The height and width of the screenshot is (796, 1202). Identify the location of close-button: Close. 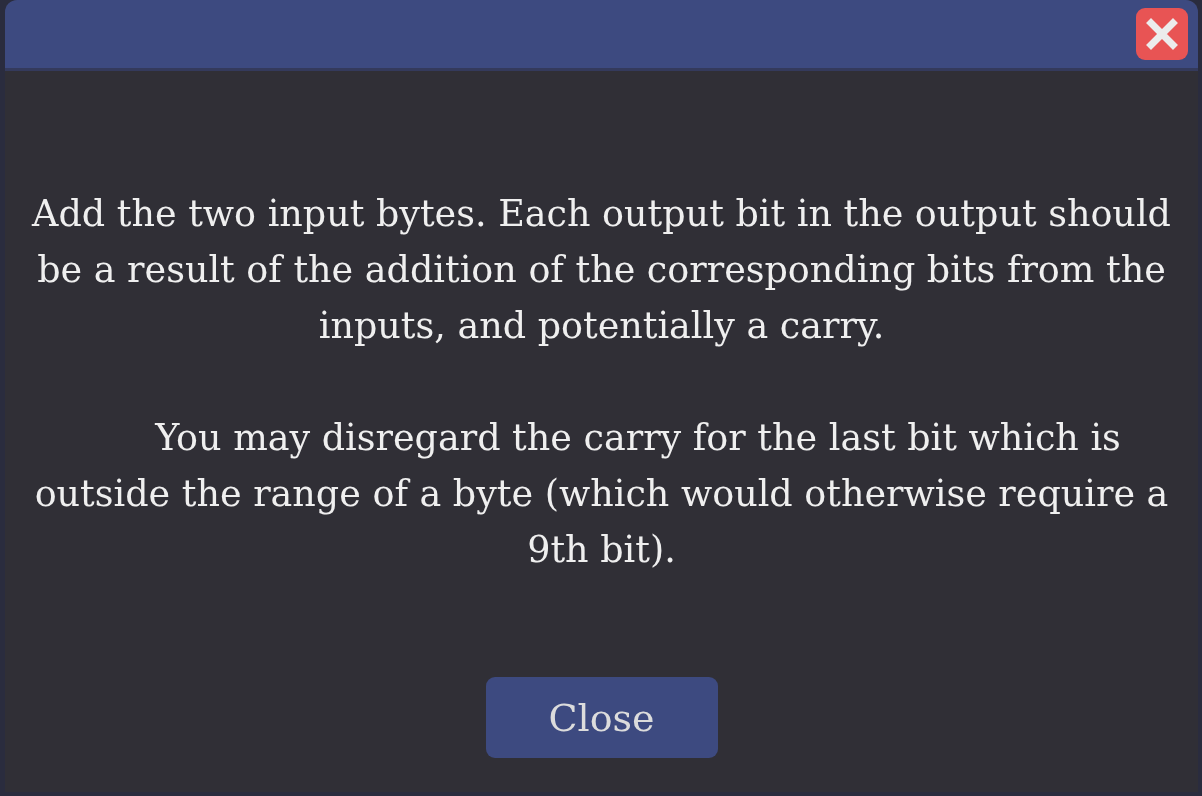
(601, 717).